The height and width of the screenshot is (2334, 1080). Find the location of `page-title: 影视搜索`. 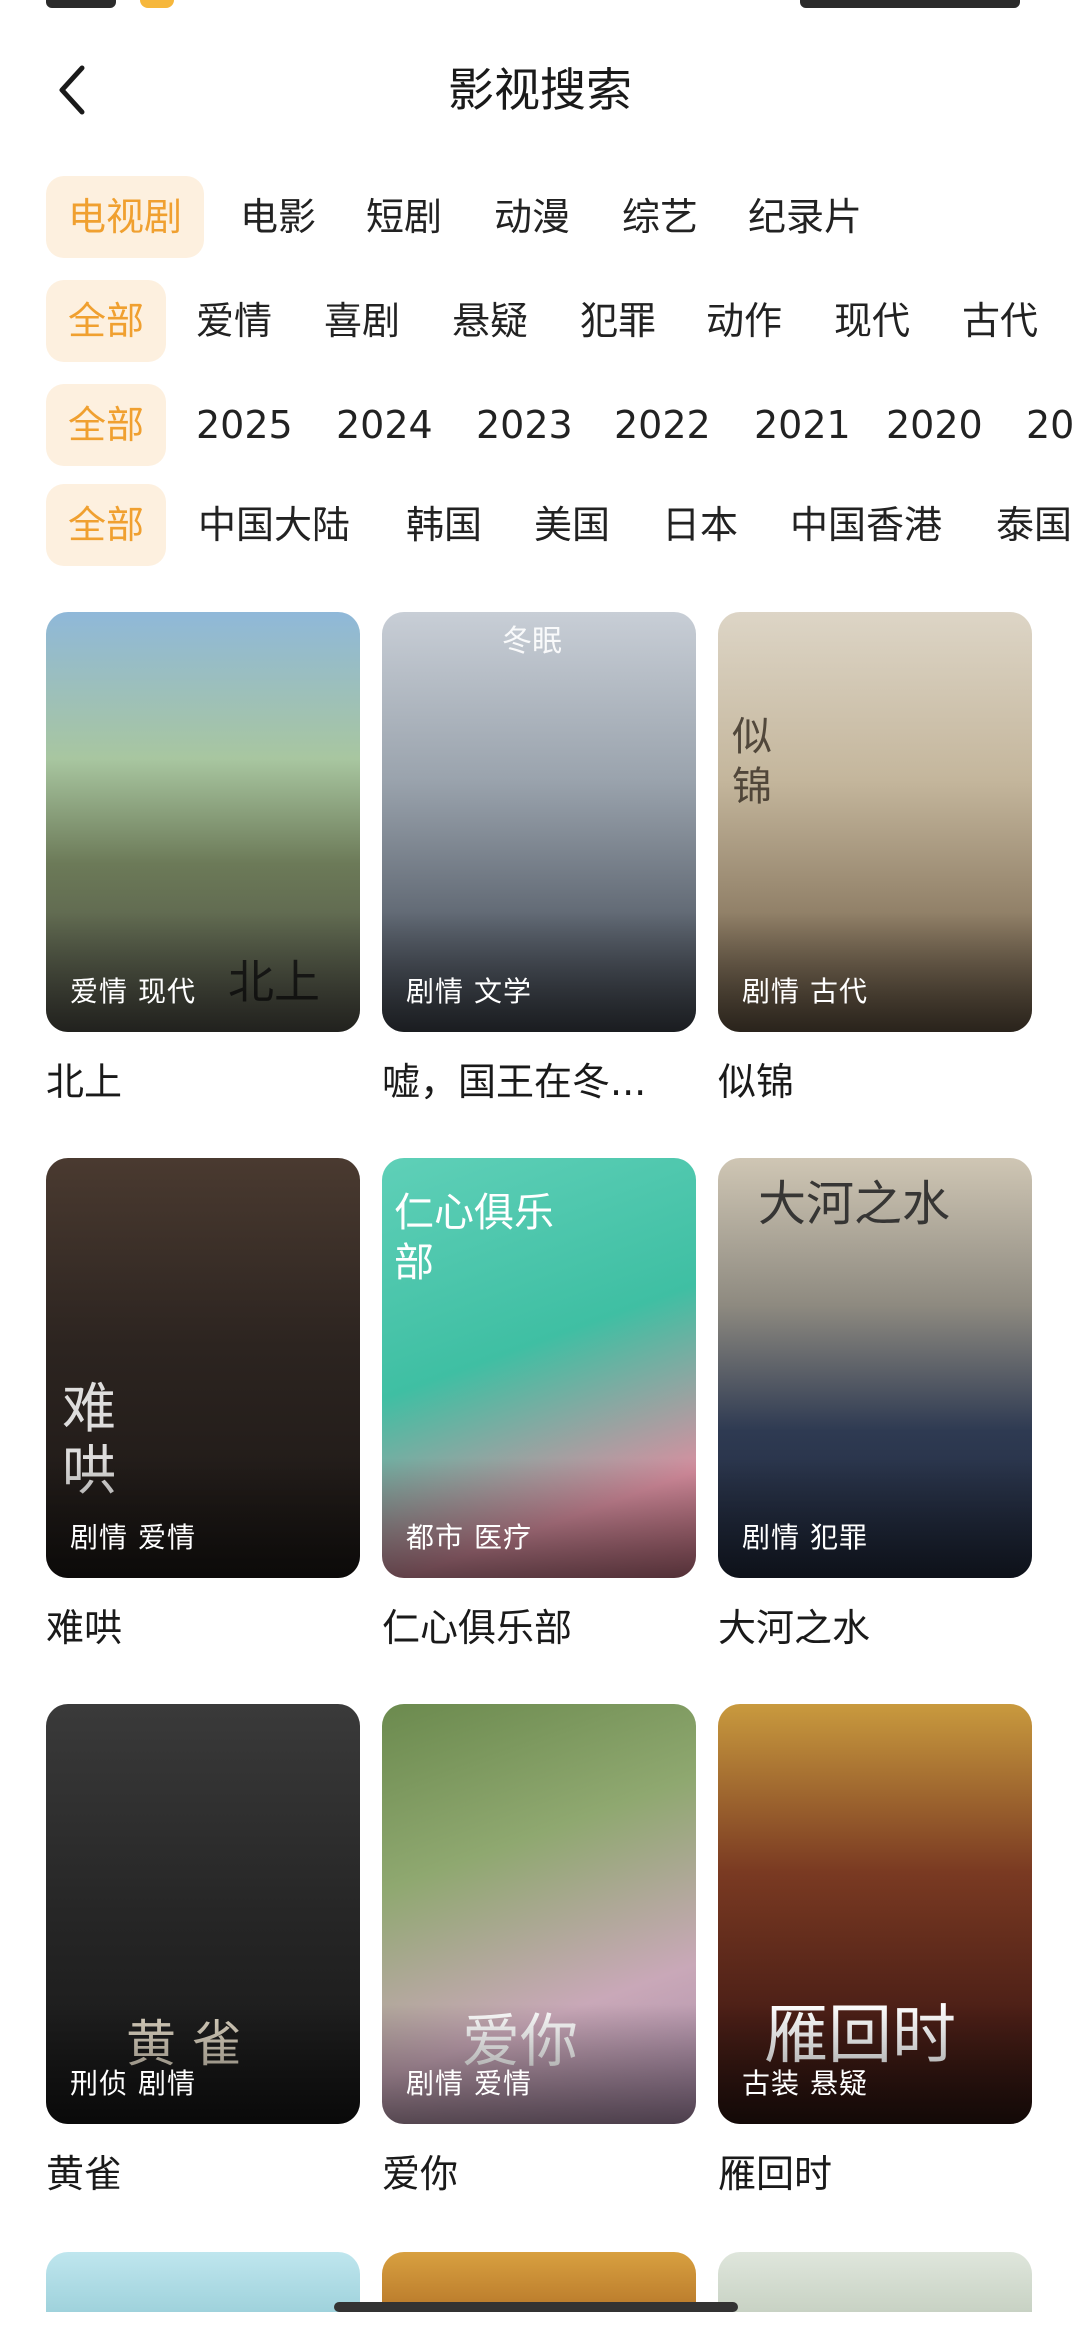

page-title: 影视搜索 is located at coordinates (540, 90).